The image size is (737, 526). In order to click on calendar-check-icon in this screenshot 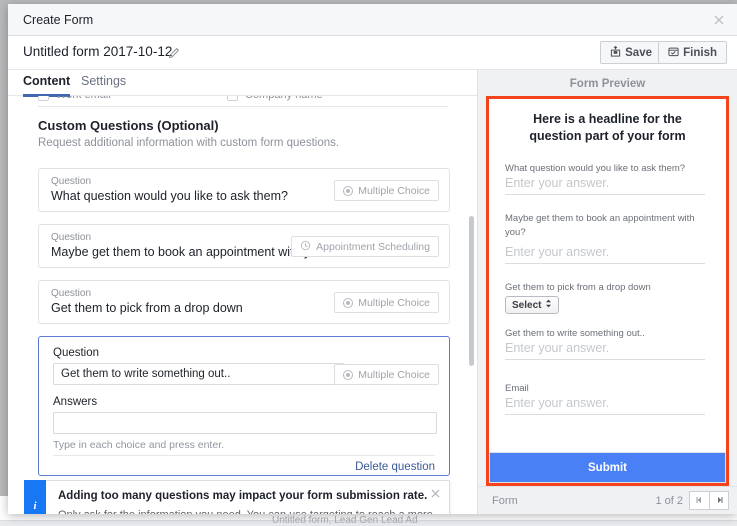, I will do `click(673, 53)`.